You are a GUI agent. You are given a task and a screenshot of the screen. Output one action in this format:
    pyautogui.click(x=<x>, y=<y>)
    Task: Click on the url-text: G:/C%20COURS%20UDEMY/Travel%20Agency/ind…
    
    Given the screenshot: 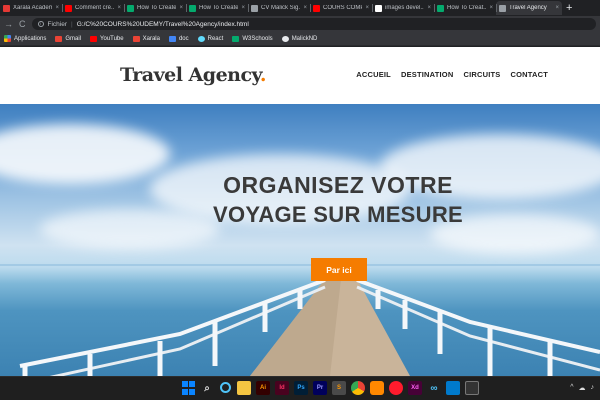 What is the action you would take?
    pyautogui.click(x=163, y=24)
    